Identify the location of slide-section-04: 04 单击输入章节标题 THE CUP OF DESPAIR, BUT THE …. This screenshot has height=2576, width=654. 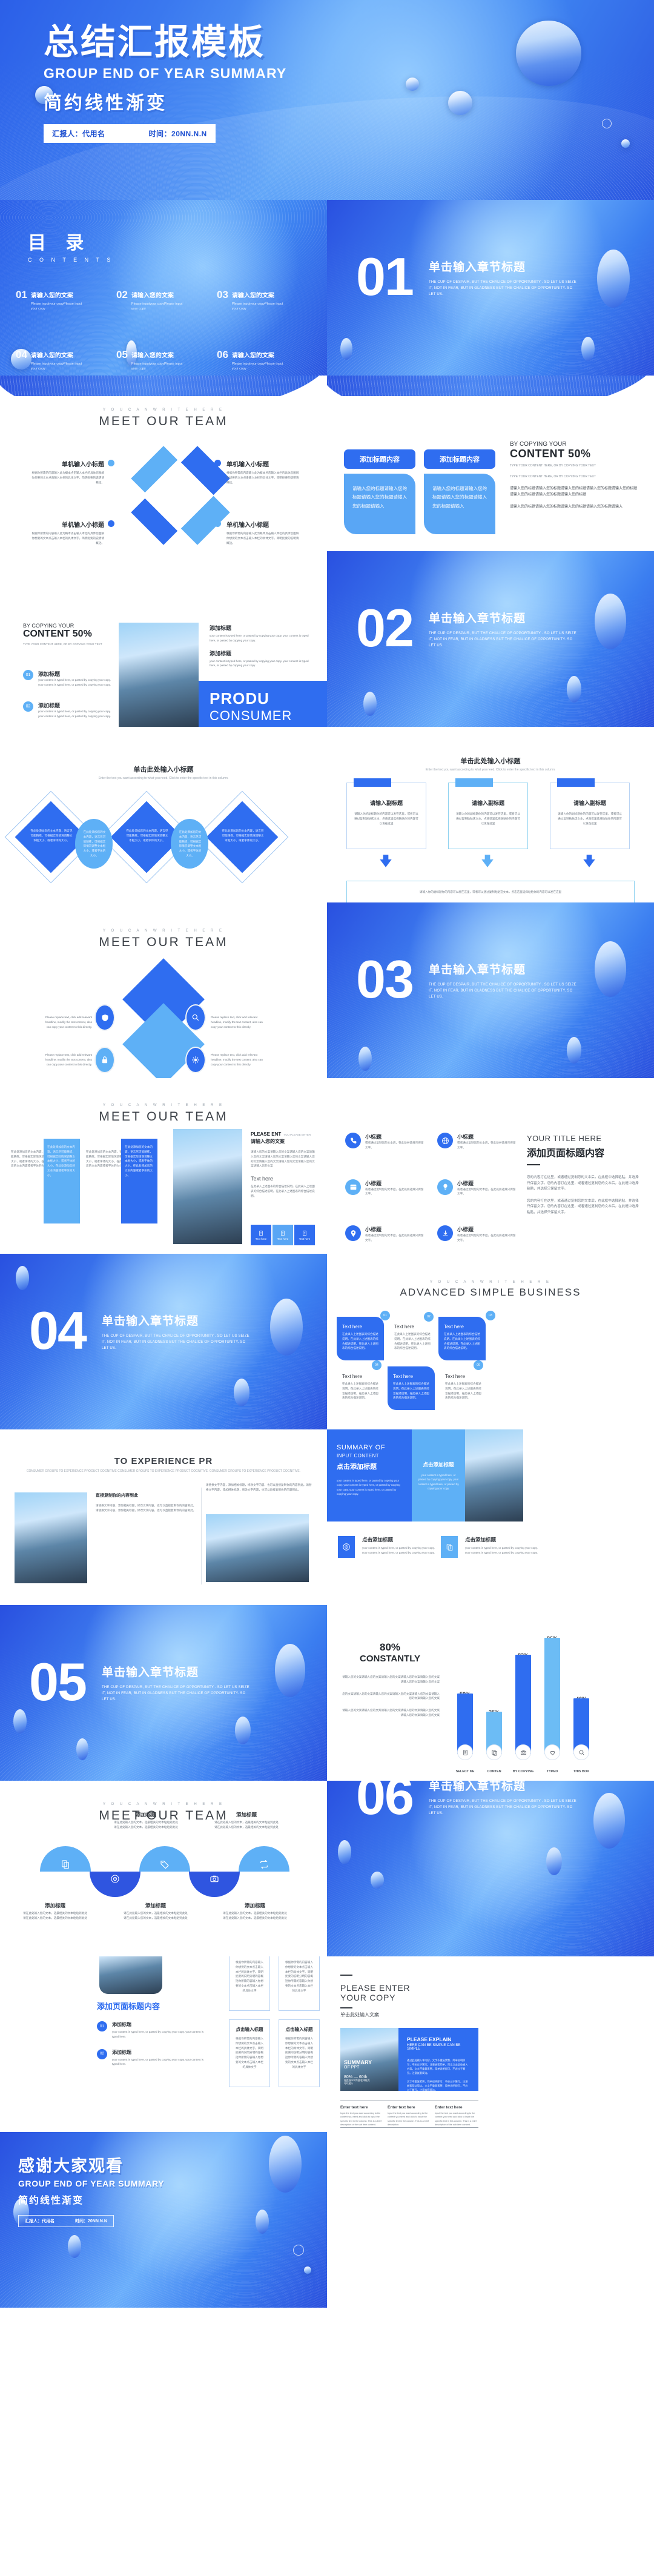
(163, 1341).